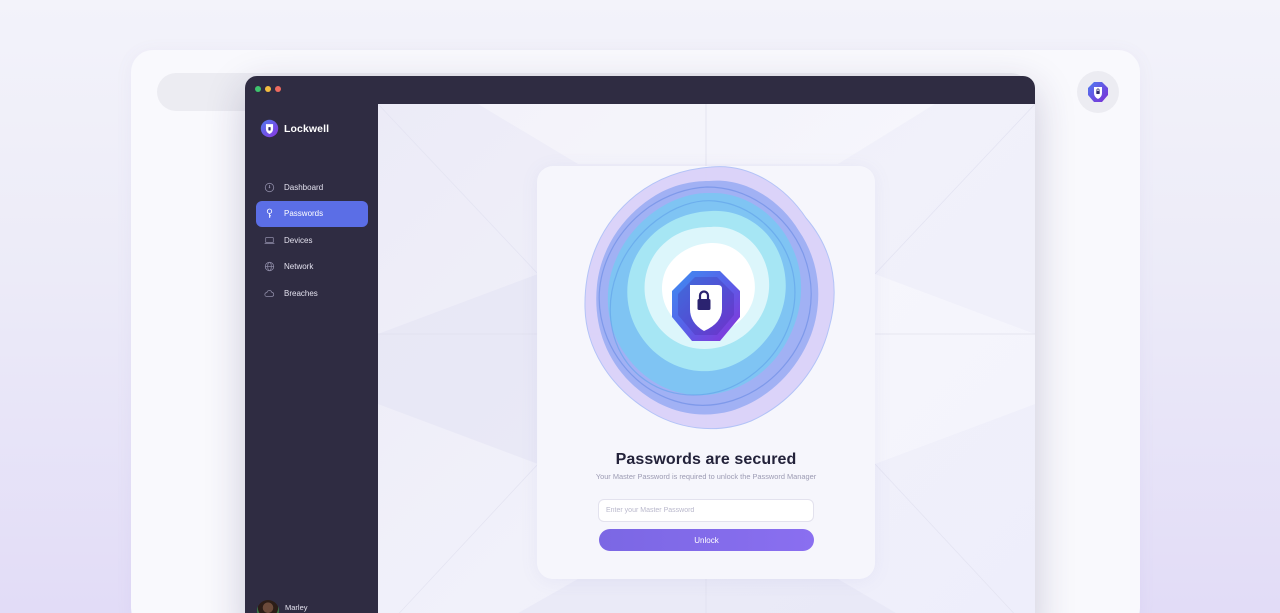  What do you see at coordinates (706, 510) in the screenshot?
I see `master-password-input` at bounding box center [706, 510].